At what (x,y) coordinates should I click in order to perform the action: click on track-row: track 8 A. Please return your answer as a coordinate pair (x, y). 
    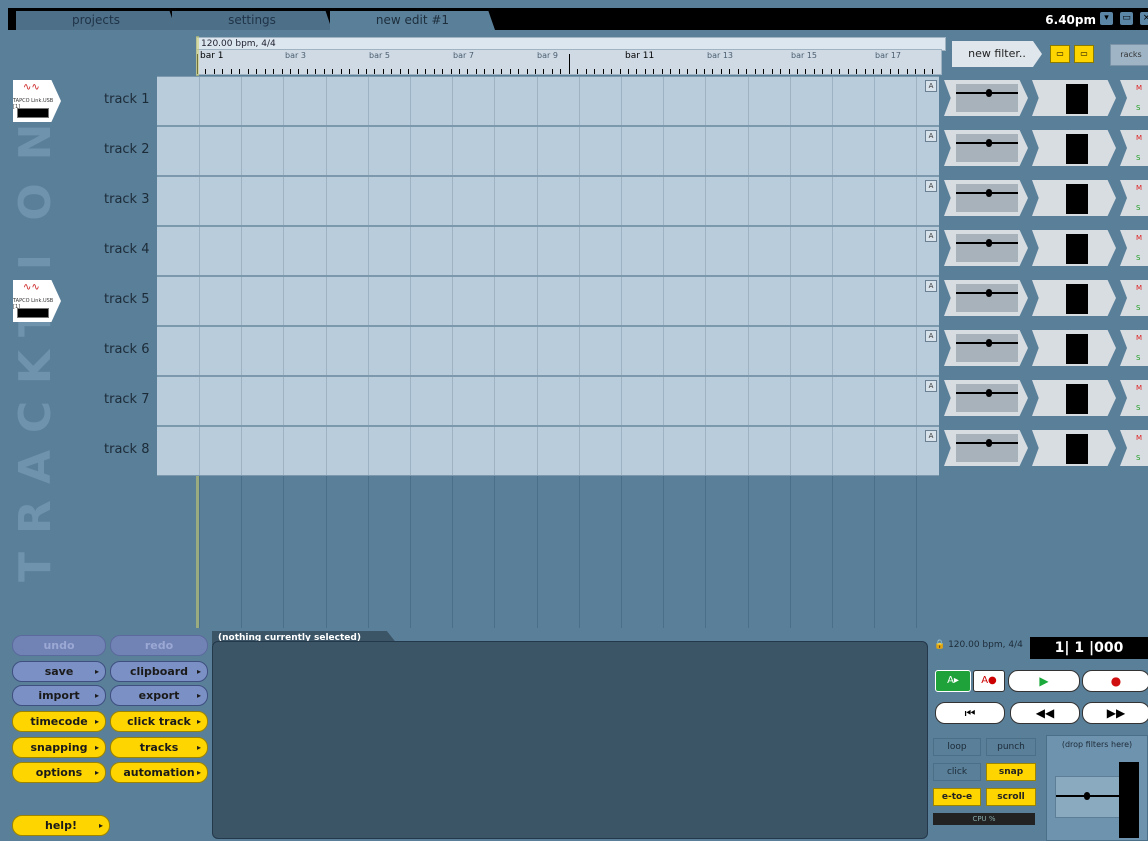
    Looking at the image, I should click on (470, 451).